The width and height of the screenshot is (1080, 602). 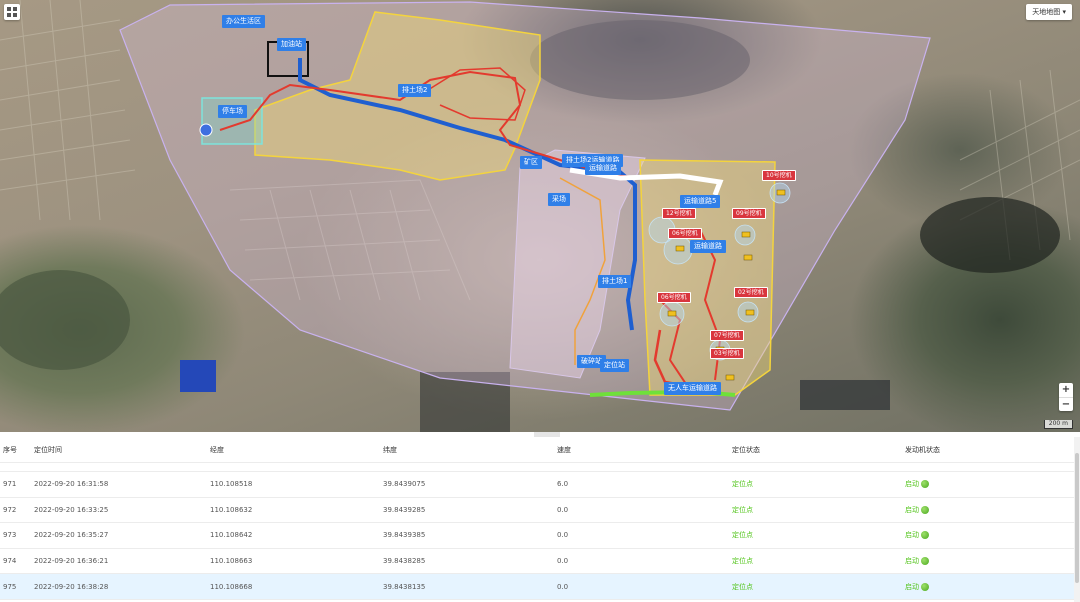 What do you see at coordinates (404, 509) in the screenshot?
I see `cell-latitude: 39.8439285` at bounding box center [404, 509].